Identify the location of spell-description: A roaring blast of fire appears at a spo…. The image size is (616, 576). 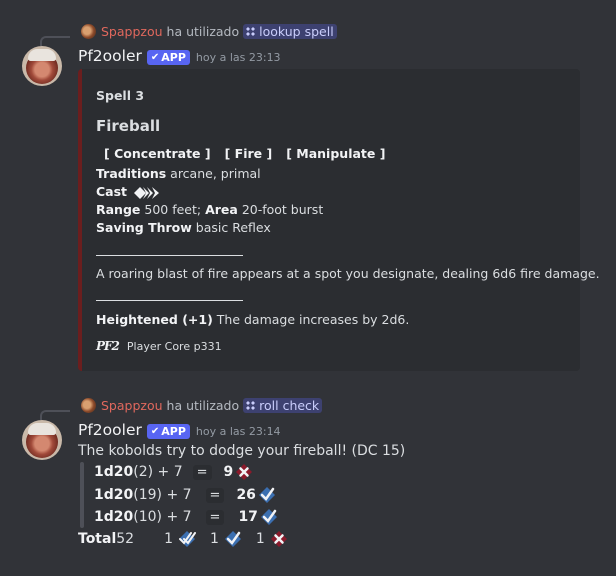
(348, 273).